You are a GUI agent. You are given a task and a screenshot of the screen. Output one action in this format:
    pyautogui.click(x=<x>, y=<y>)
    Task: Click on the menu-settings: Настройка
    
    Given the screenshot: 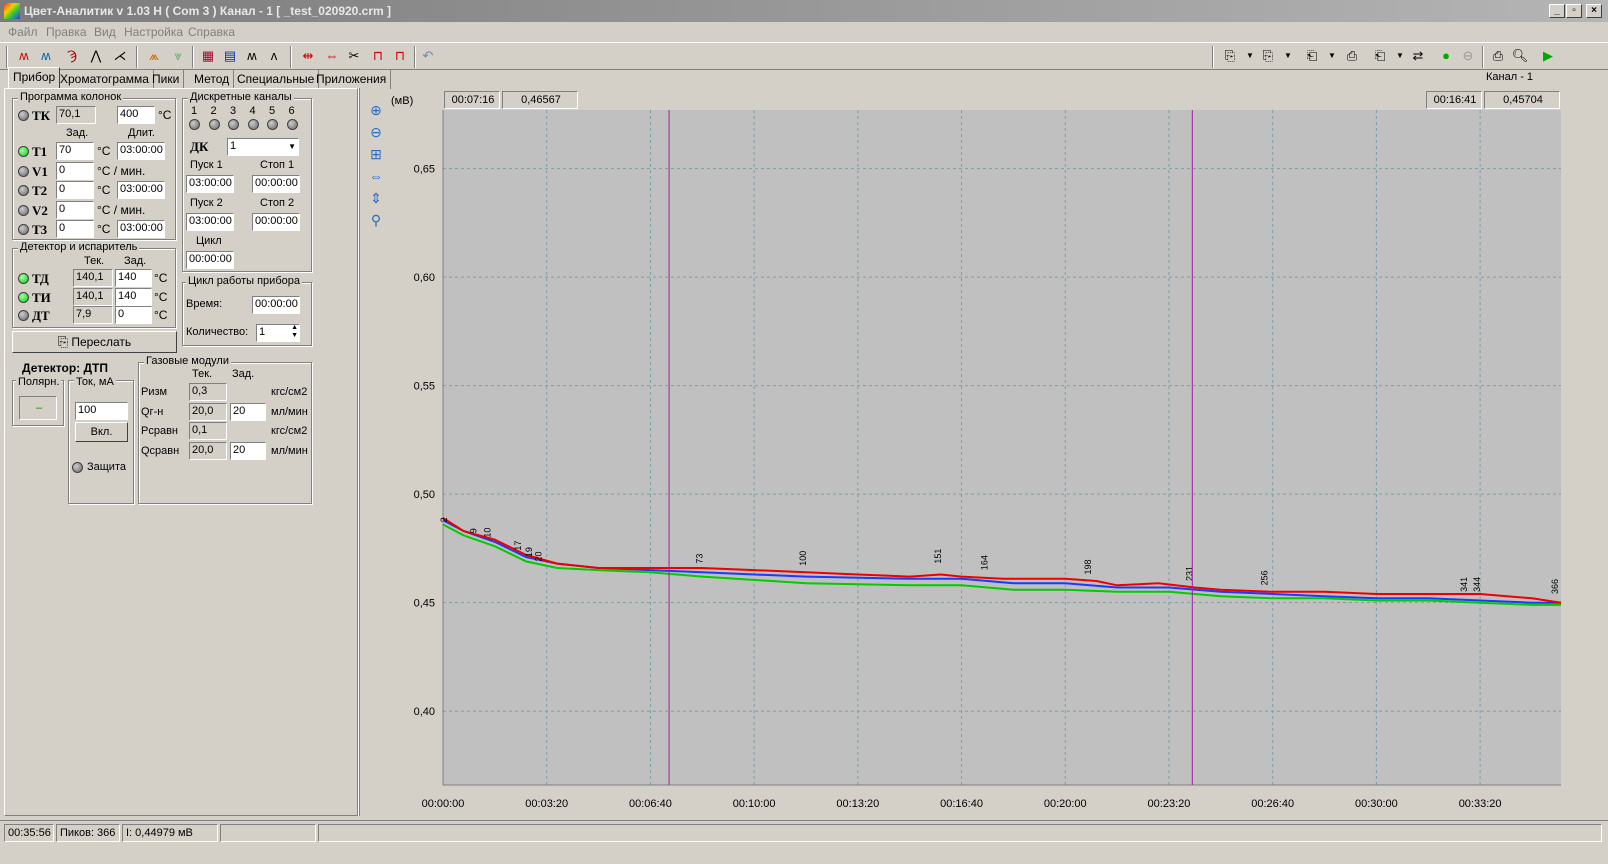 What is the action you would take?
    pyautogui.click(x=153, y=32)
    